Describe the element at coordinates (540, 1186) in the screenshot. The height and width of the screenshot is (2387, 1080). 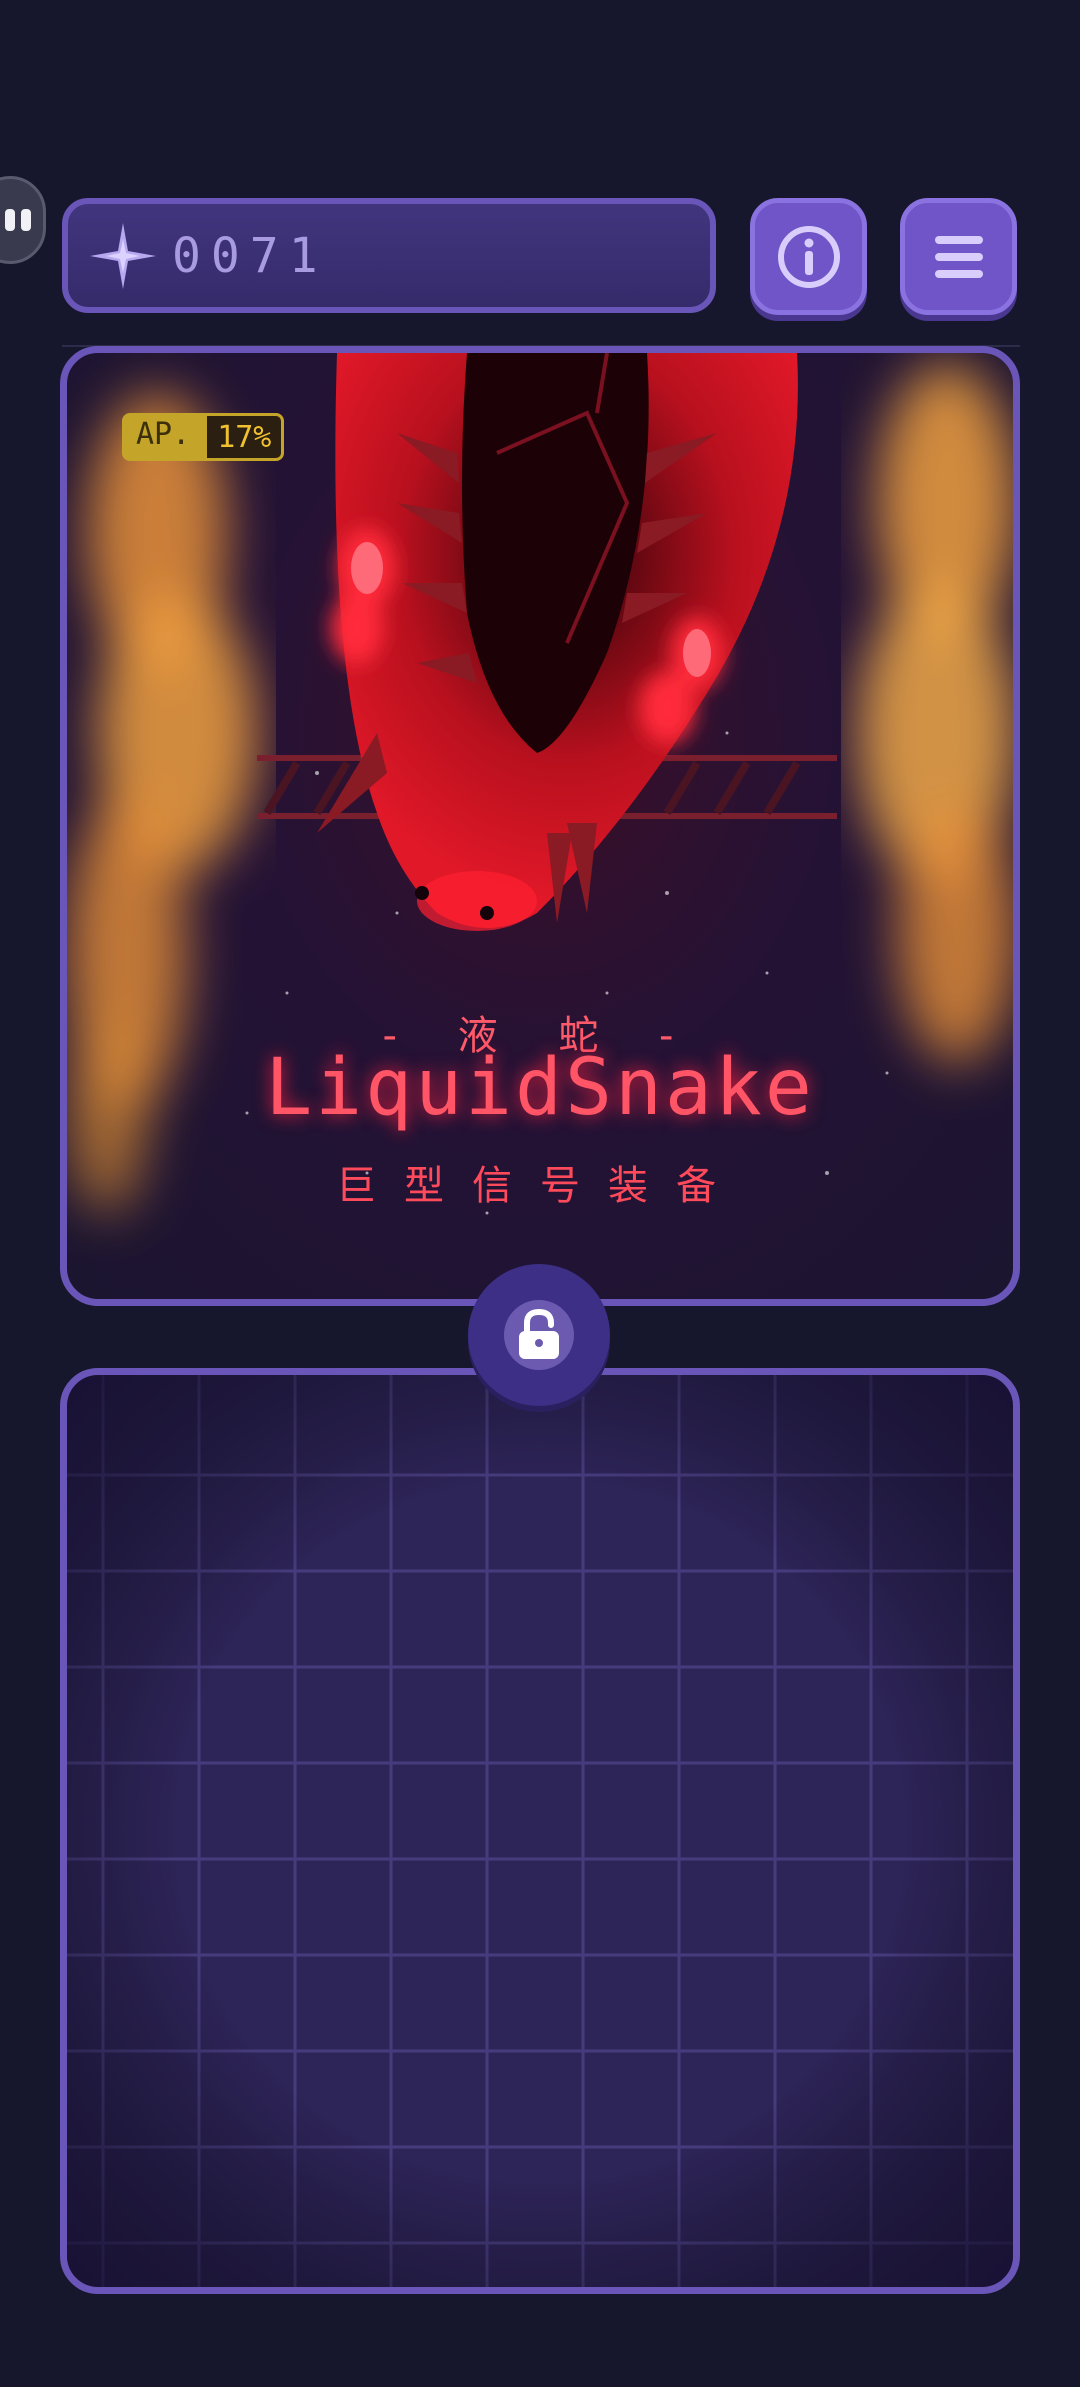
I see `cn-subtitle: 巨型信号装备` at that location.